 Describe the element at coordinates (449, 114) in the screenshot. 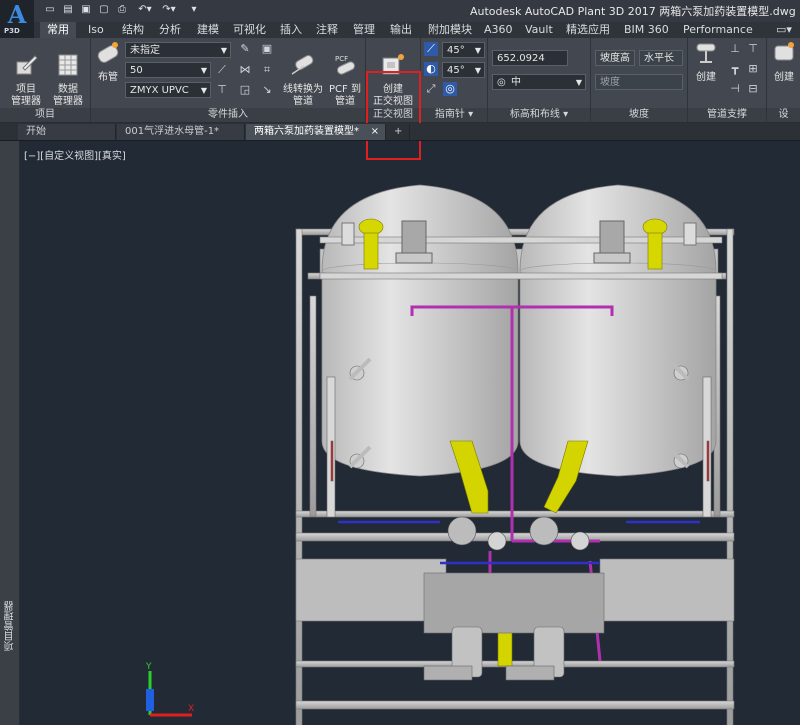

I see `panel-compass-label-text: 指南针` at that location.